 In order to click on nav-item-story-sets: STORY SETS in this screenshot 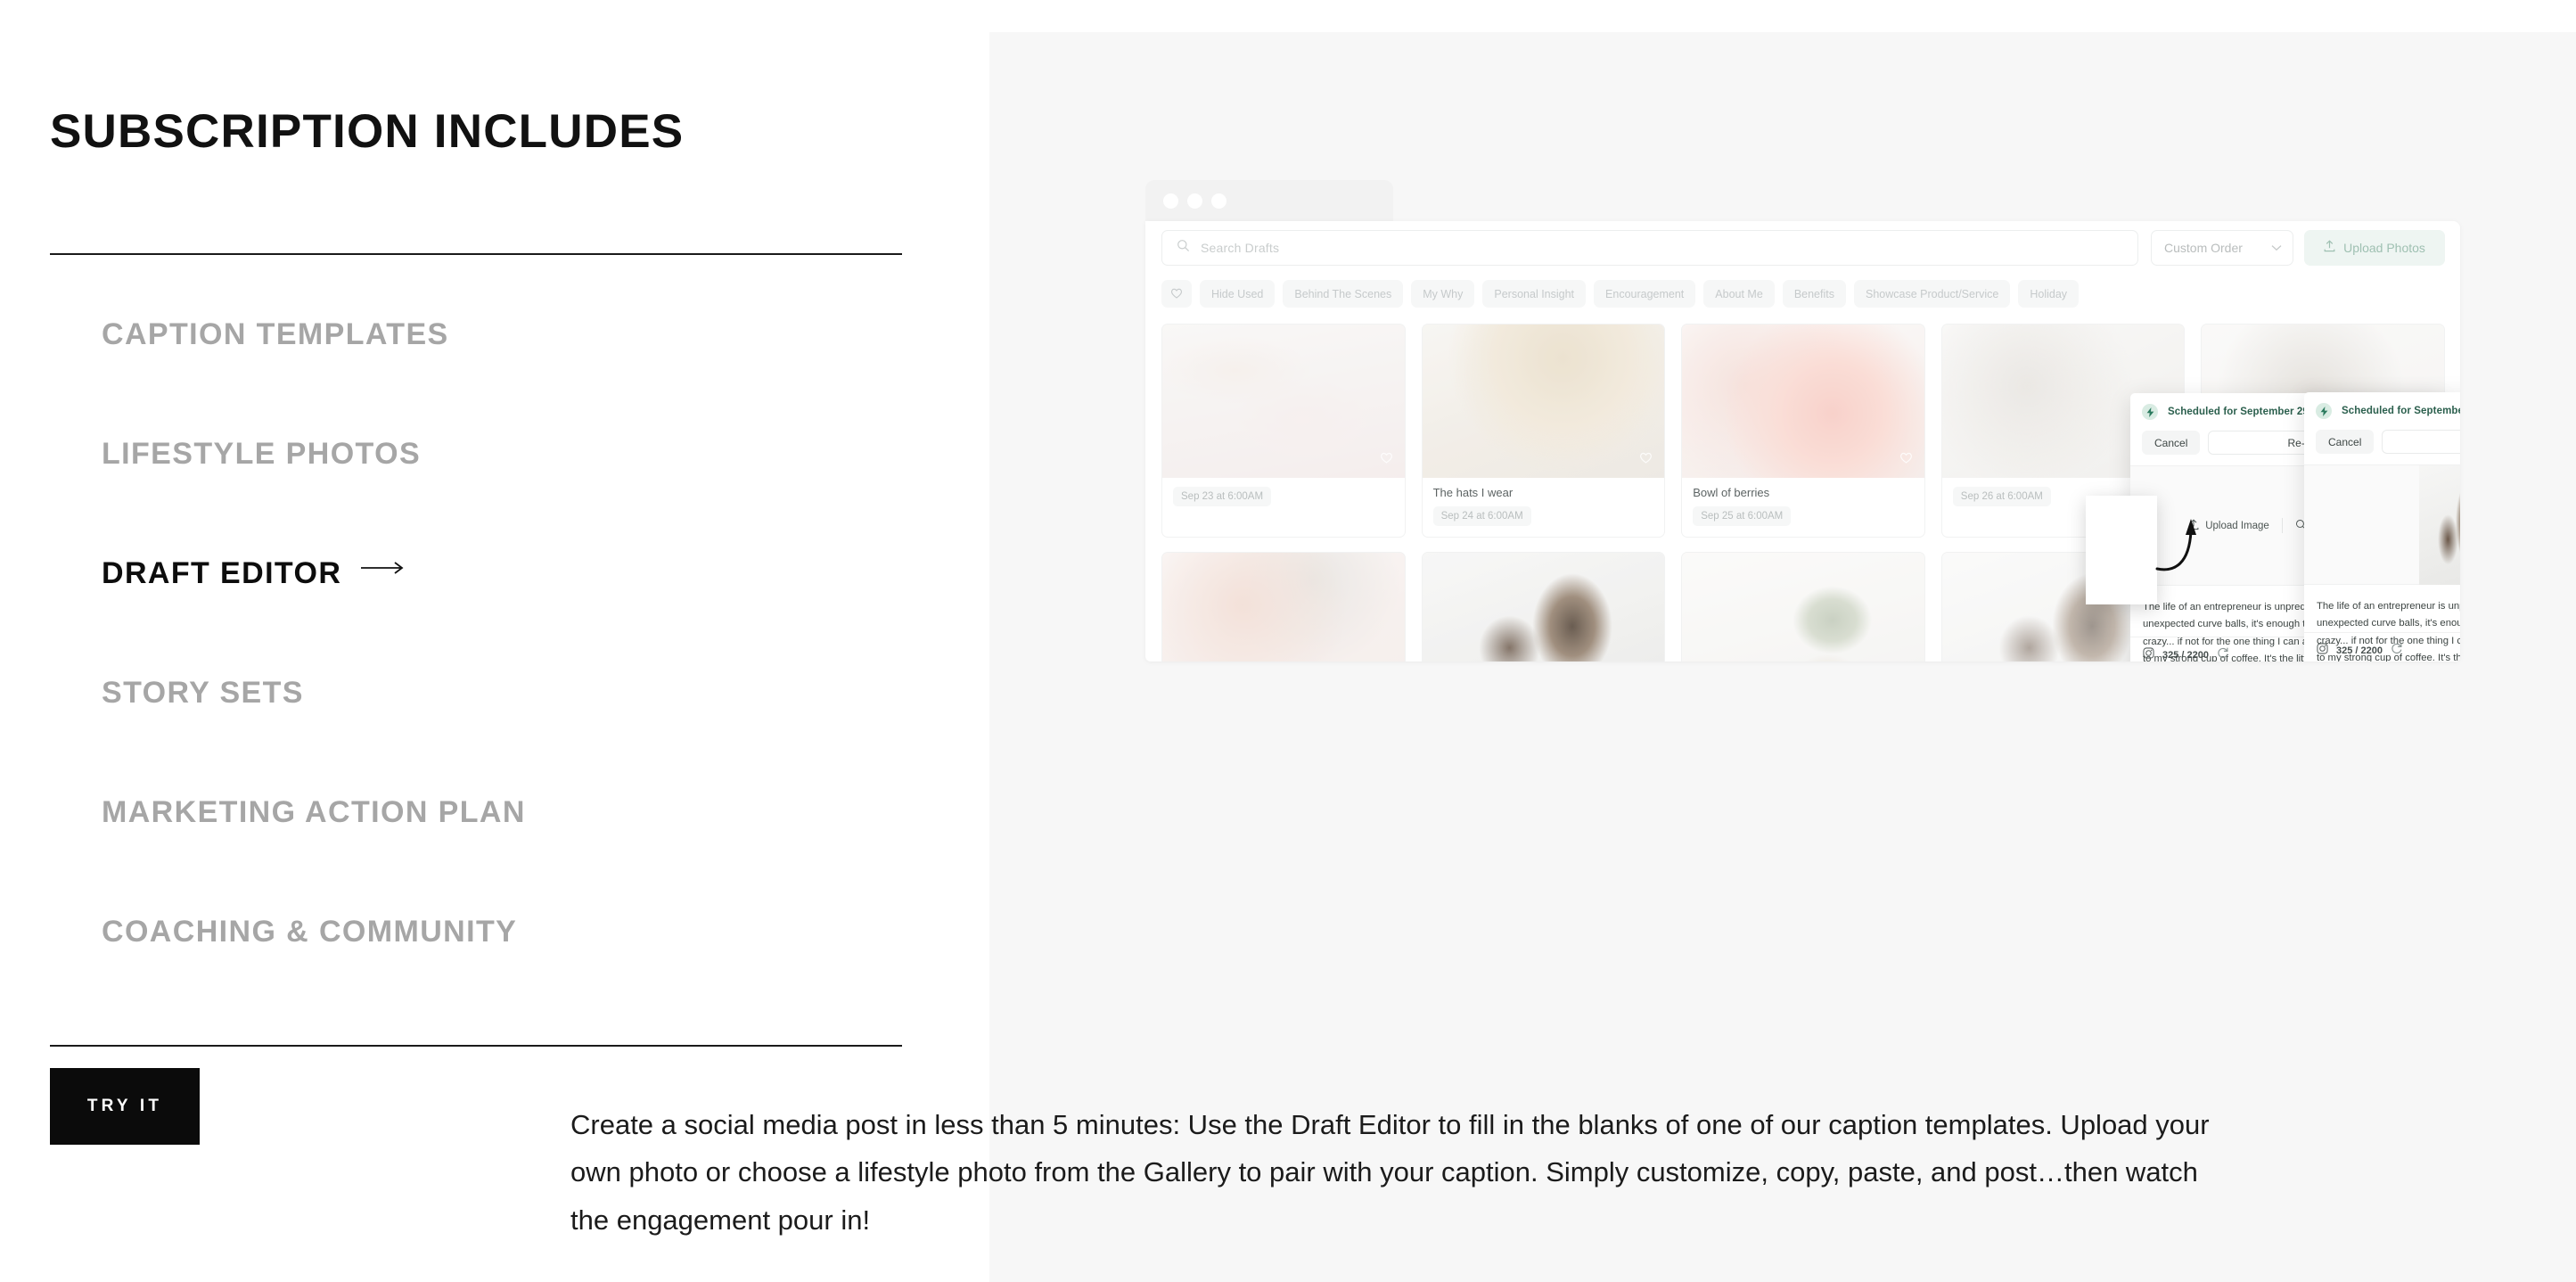, I will do `click(495, 737)`.